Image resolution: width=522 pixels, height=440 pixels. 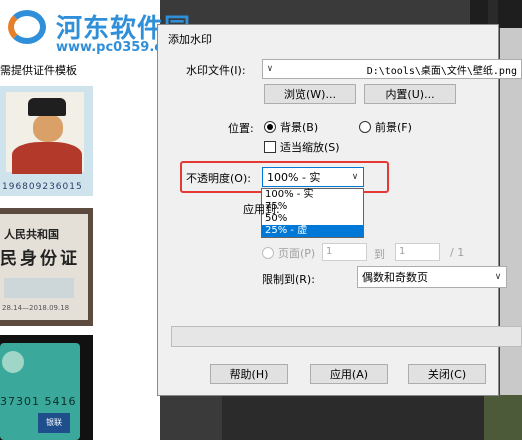 What do you see at coordinates (38, 70) in the screenshot?
I see `template-label: 需提供证件模板` at bounding box center [38, 70].